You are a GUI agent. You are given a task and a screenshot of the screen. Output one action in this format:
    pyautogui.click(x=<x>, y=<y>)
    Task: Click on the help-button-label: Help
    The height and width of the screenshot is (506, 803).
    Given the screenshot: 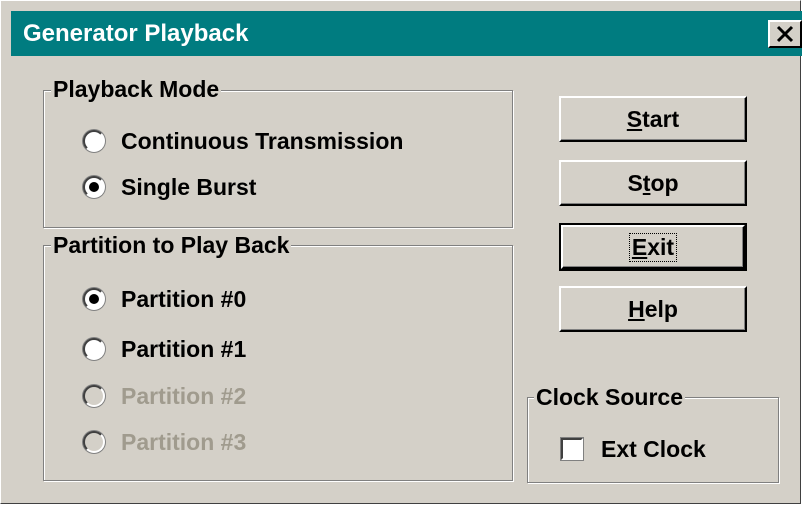 What is the action you would take?
    pyautogui.click(x=653, y=309)
    